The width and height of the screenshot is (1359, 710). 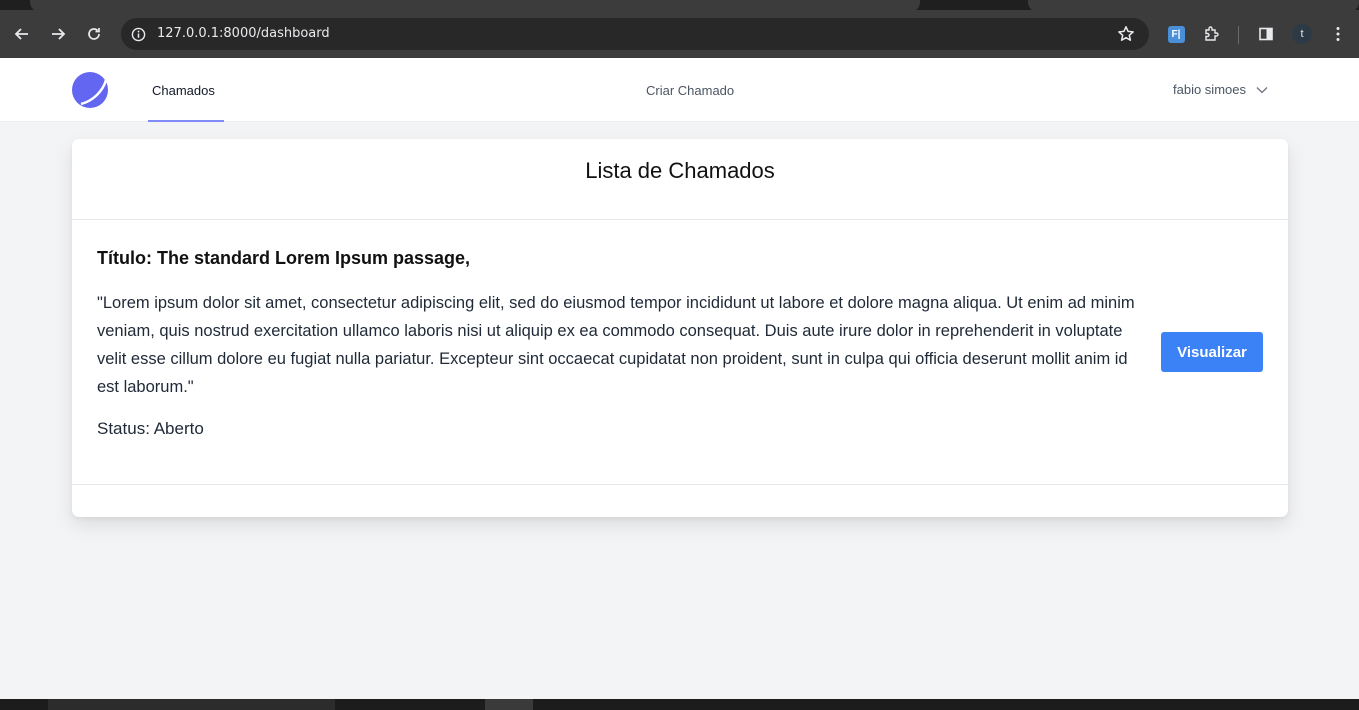 I want to click on ticket-status: Status: Aberto, so click(x=150, y=428).